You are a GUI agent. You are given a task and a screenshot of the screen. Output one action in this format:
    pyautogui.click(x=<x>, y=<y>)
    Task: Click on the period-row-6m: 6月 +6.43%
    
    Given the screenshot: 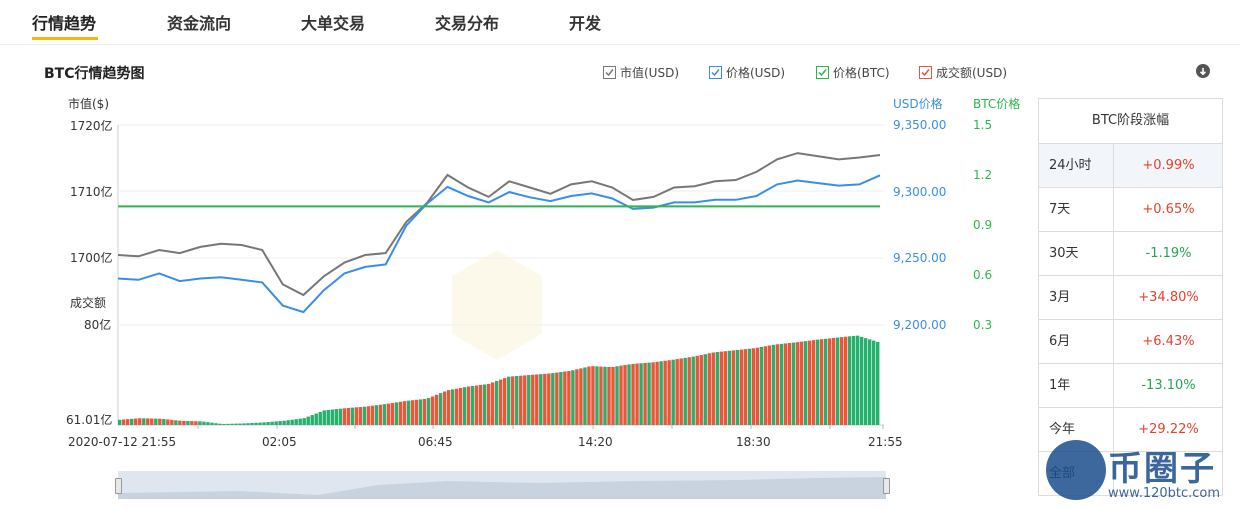 What is the action you would take?
    pyautogui.click(x=1130, y=342)
    